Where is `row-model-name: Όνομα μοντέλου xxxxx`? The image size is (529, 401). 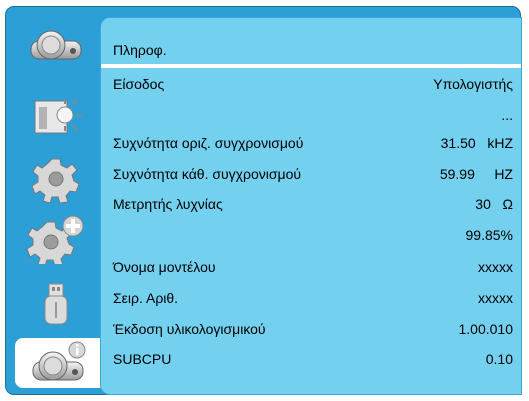 row-model-name: Όνομα μοντέλου xxxxx is located at coordinates (313, 271).